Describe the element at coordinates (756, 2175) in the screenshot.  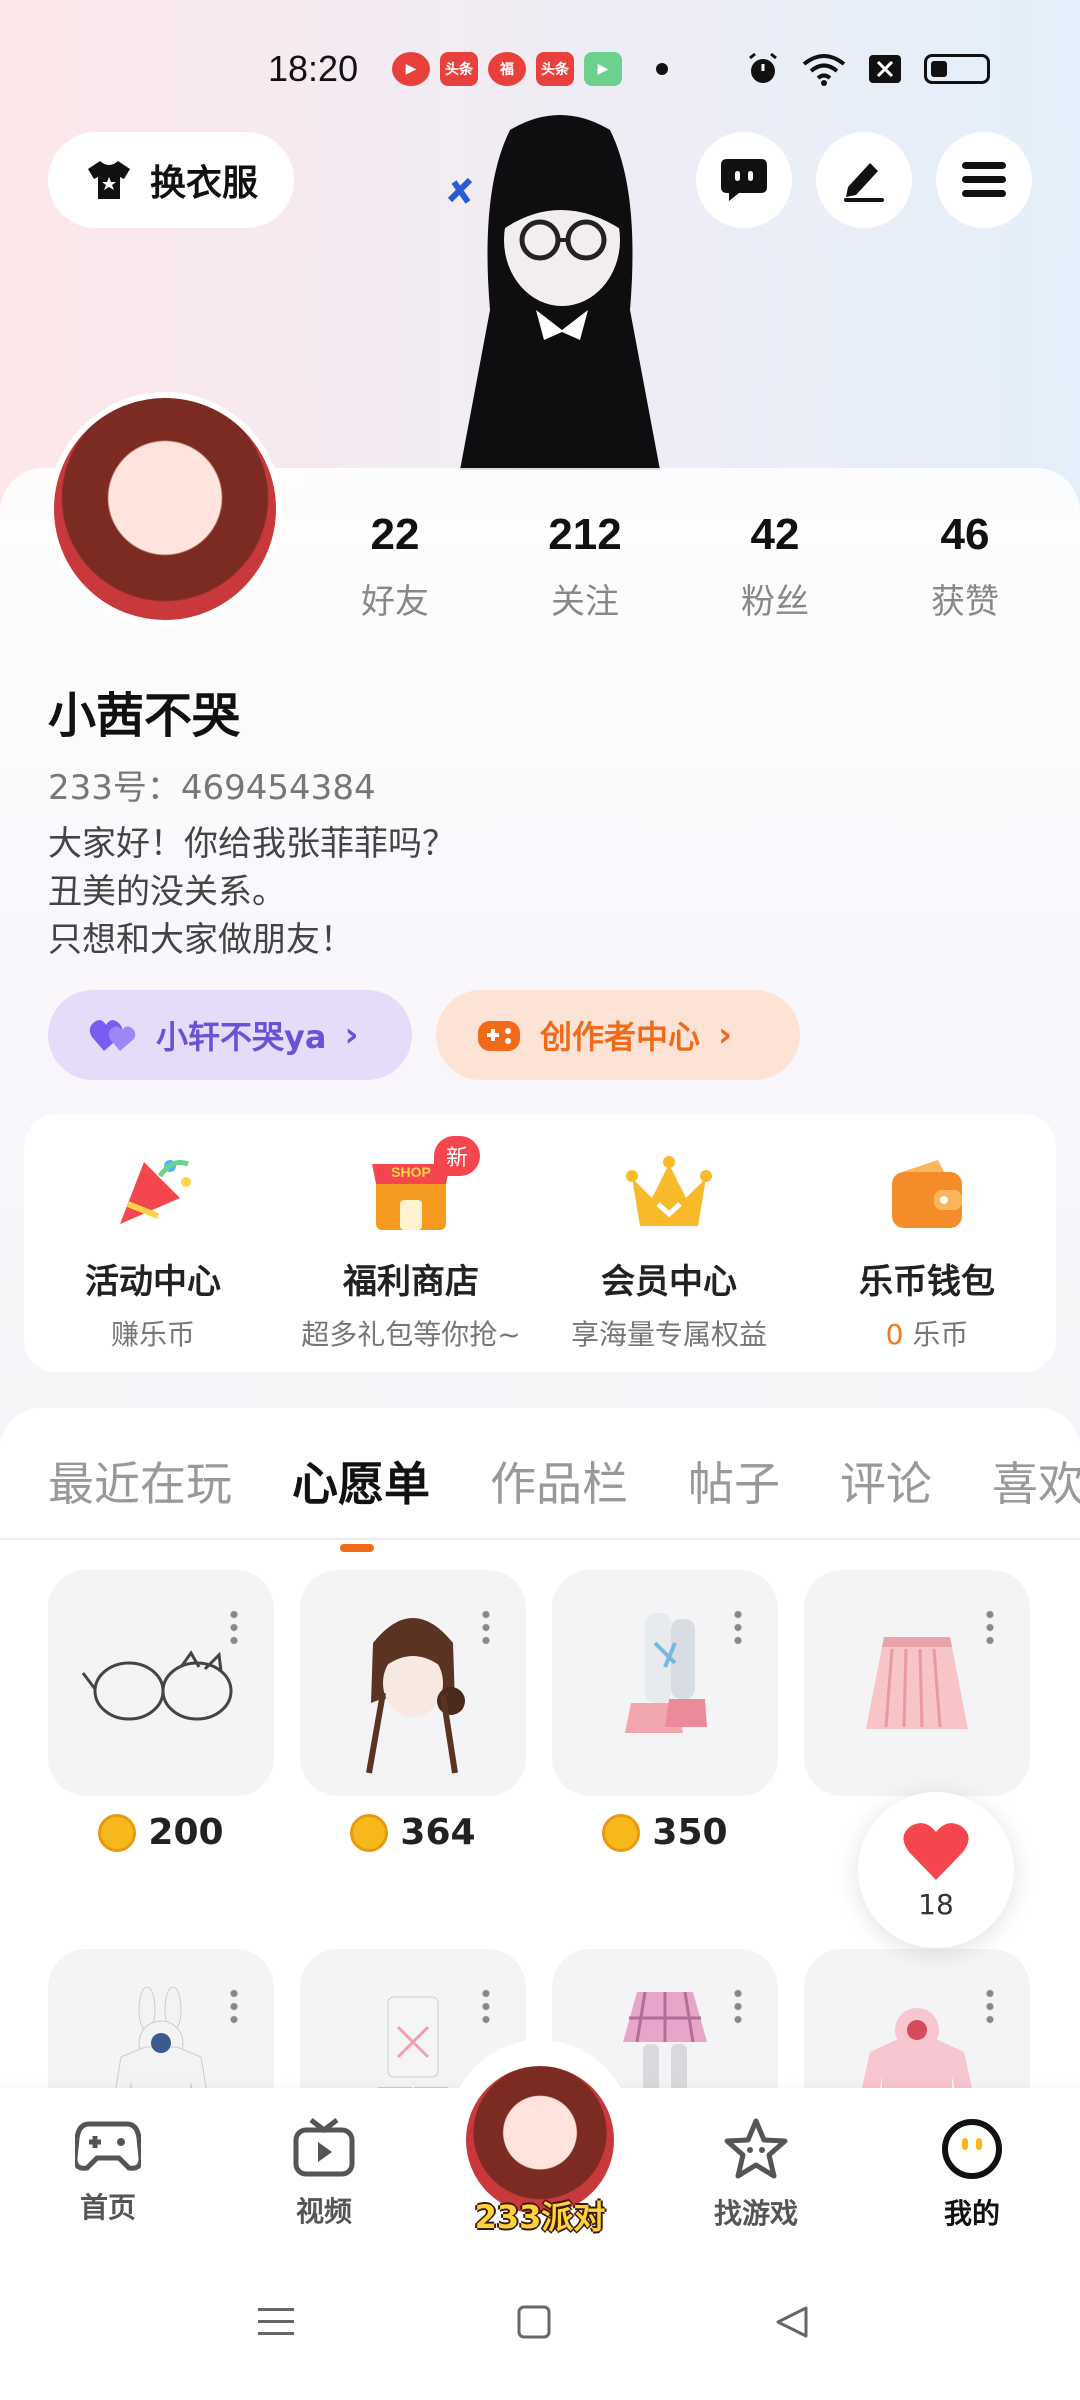
I see `nav-find-games: 找游戏` at that location.